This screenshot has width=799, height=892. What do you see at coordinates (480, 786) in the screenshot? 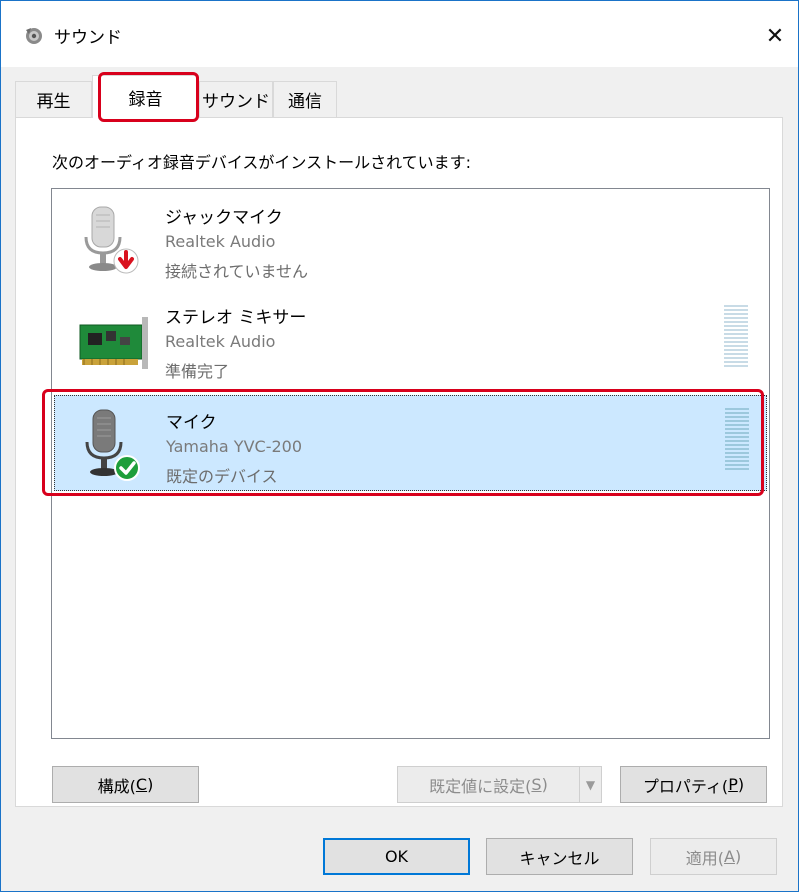
I see `button-label: 既定値に設定(` at bounding box center [480, 786].